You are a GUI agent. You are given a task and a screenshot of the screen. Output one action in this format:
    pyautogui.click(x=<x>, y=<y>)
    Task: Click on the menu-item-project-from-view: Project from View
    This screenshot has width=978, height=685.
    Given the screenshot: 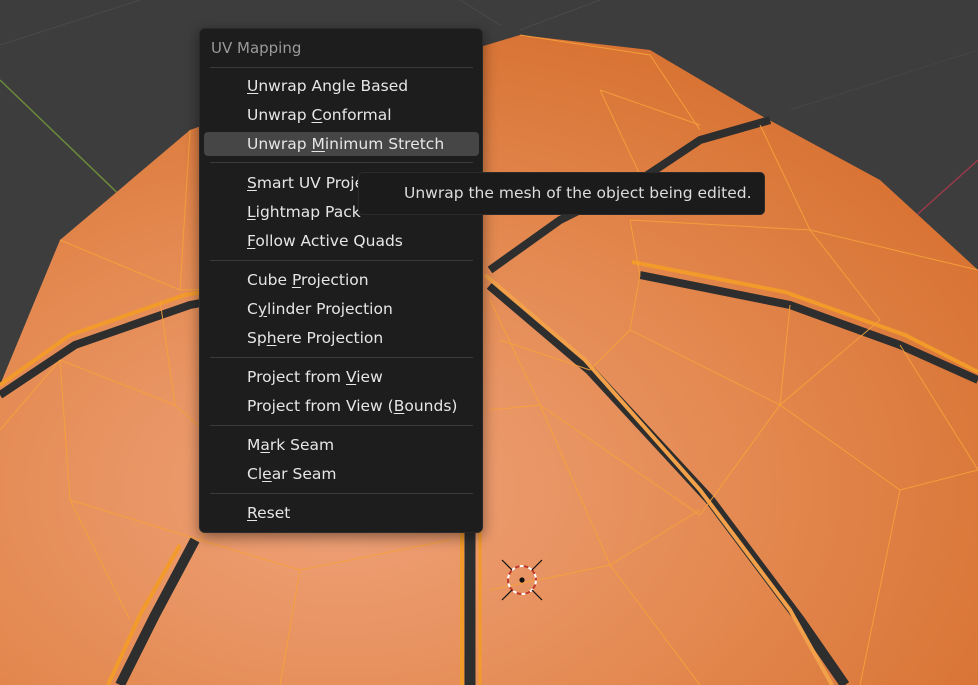 What is the action you would take?
    pyautogui.click(x=341, y=377)
    